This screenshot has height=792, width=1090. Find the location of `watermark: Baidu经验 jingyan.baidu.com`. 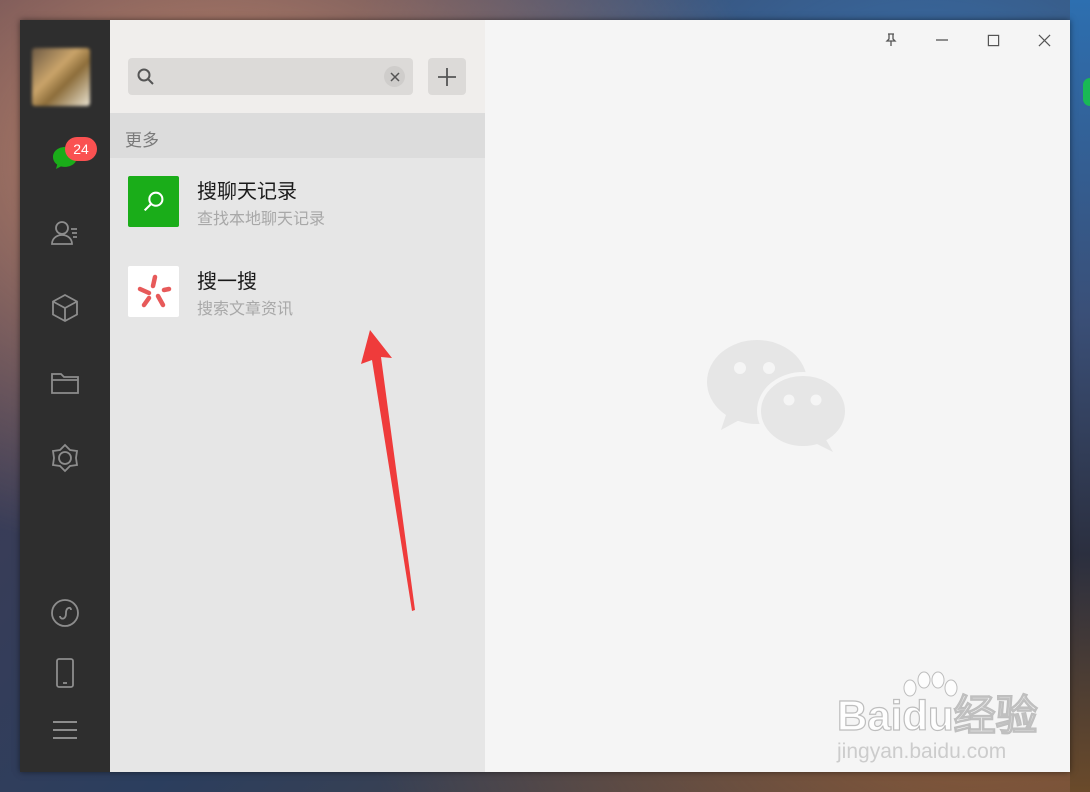

watermark: Baidu经验 jingyan.baidu.com is located at coordinates (927, 722).